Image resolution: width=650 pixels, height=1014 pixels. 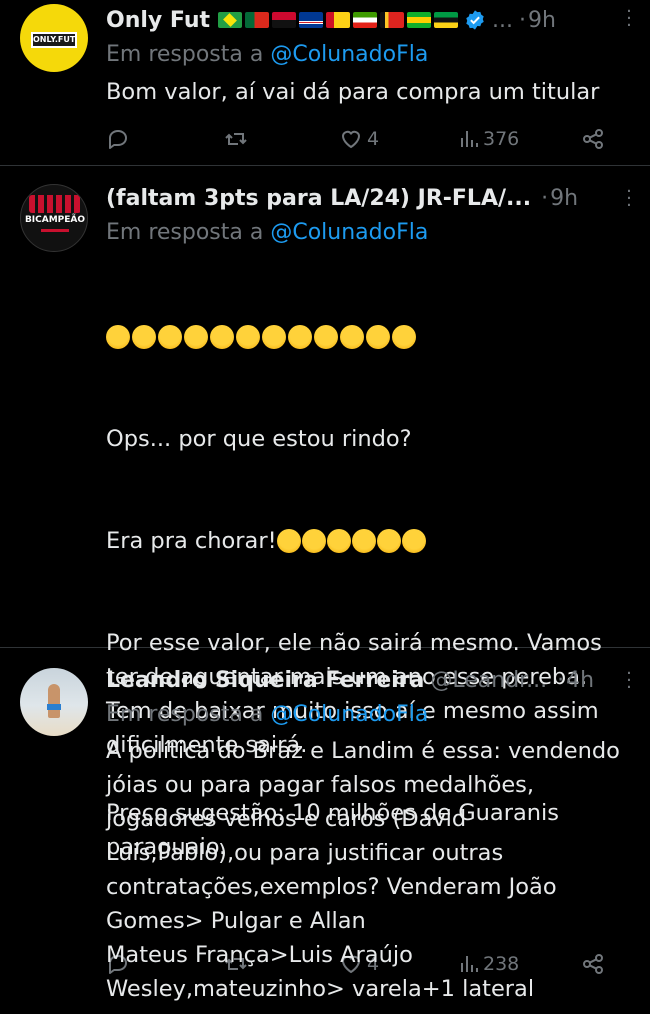 I want to click on flag-icons, so click(x=338, y=20).